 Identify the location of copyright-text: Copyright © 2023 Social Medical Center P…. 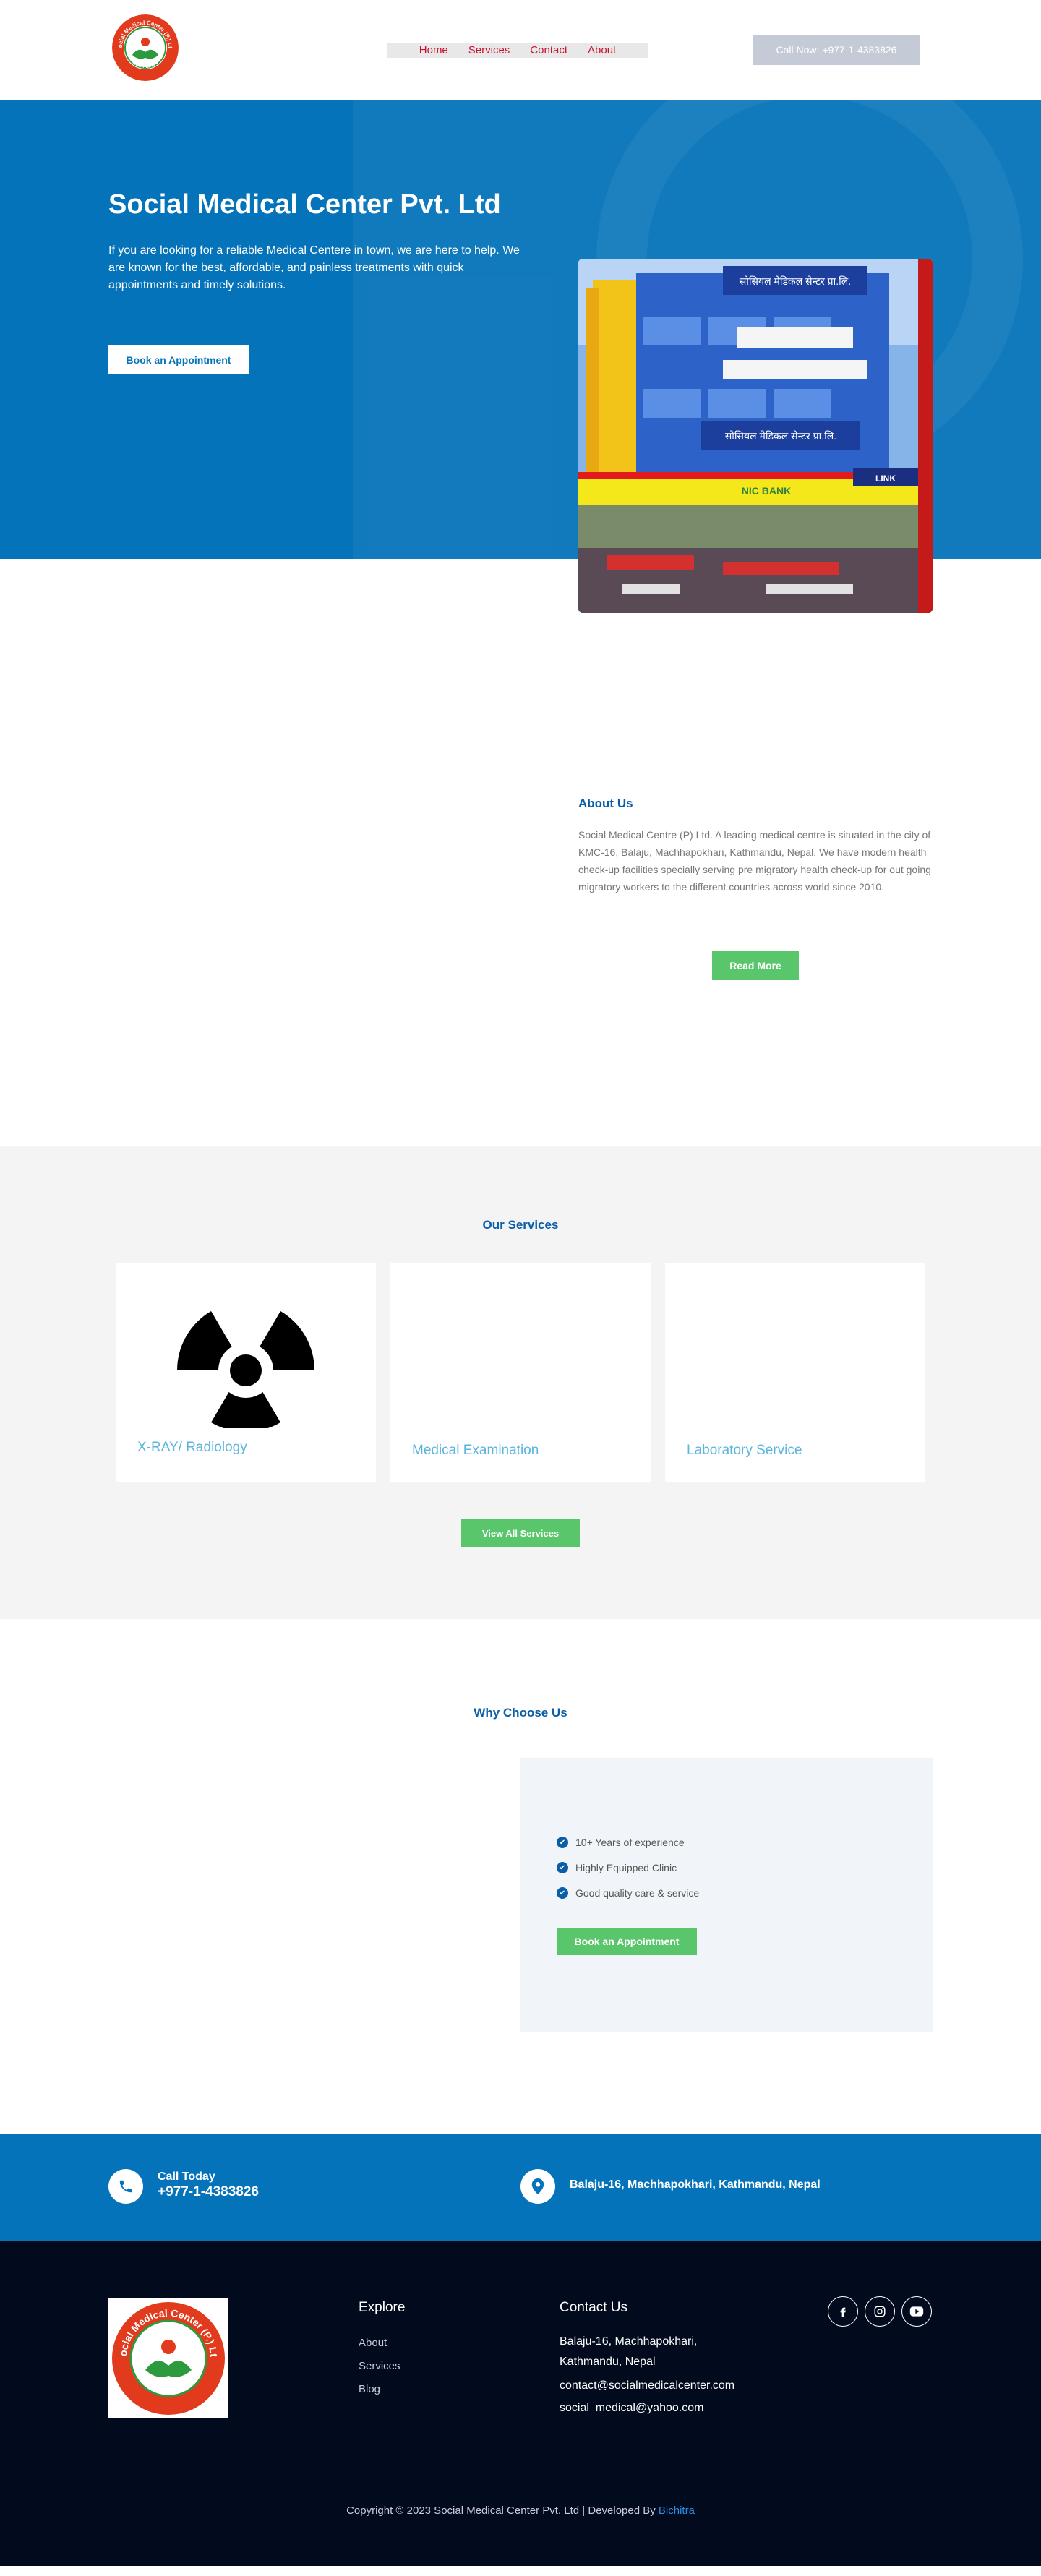
(503, 2510).